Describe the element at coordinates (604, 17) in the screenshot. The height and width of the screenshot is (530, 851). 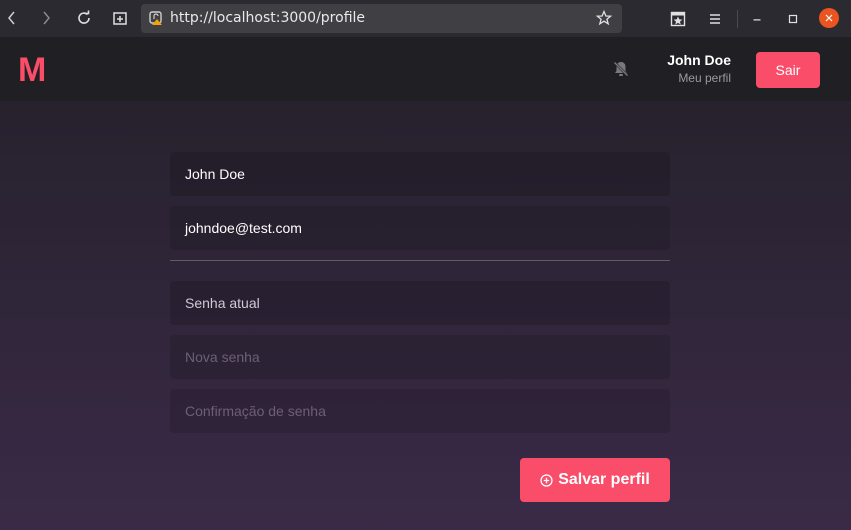
I see `star-icon` at that location.